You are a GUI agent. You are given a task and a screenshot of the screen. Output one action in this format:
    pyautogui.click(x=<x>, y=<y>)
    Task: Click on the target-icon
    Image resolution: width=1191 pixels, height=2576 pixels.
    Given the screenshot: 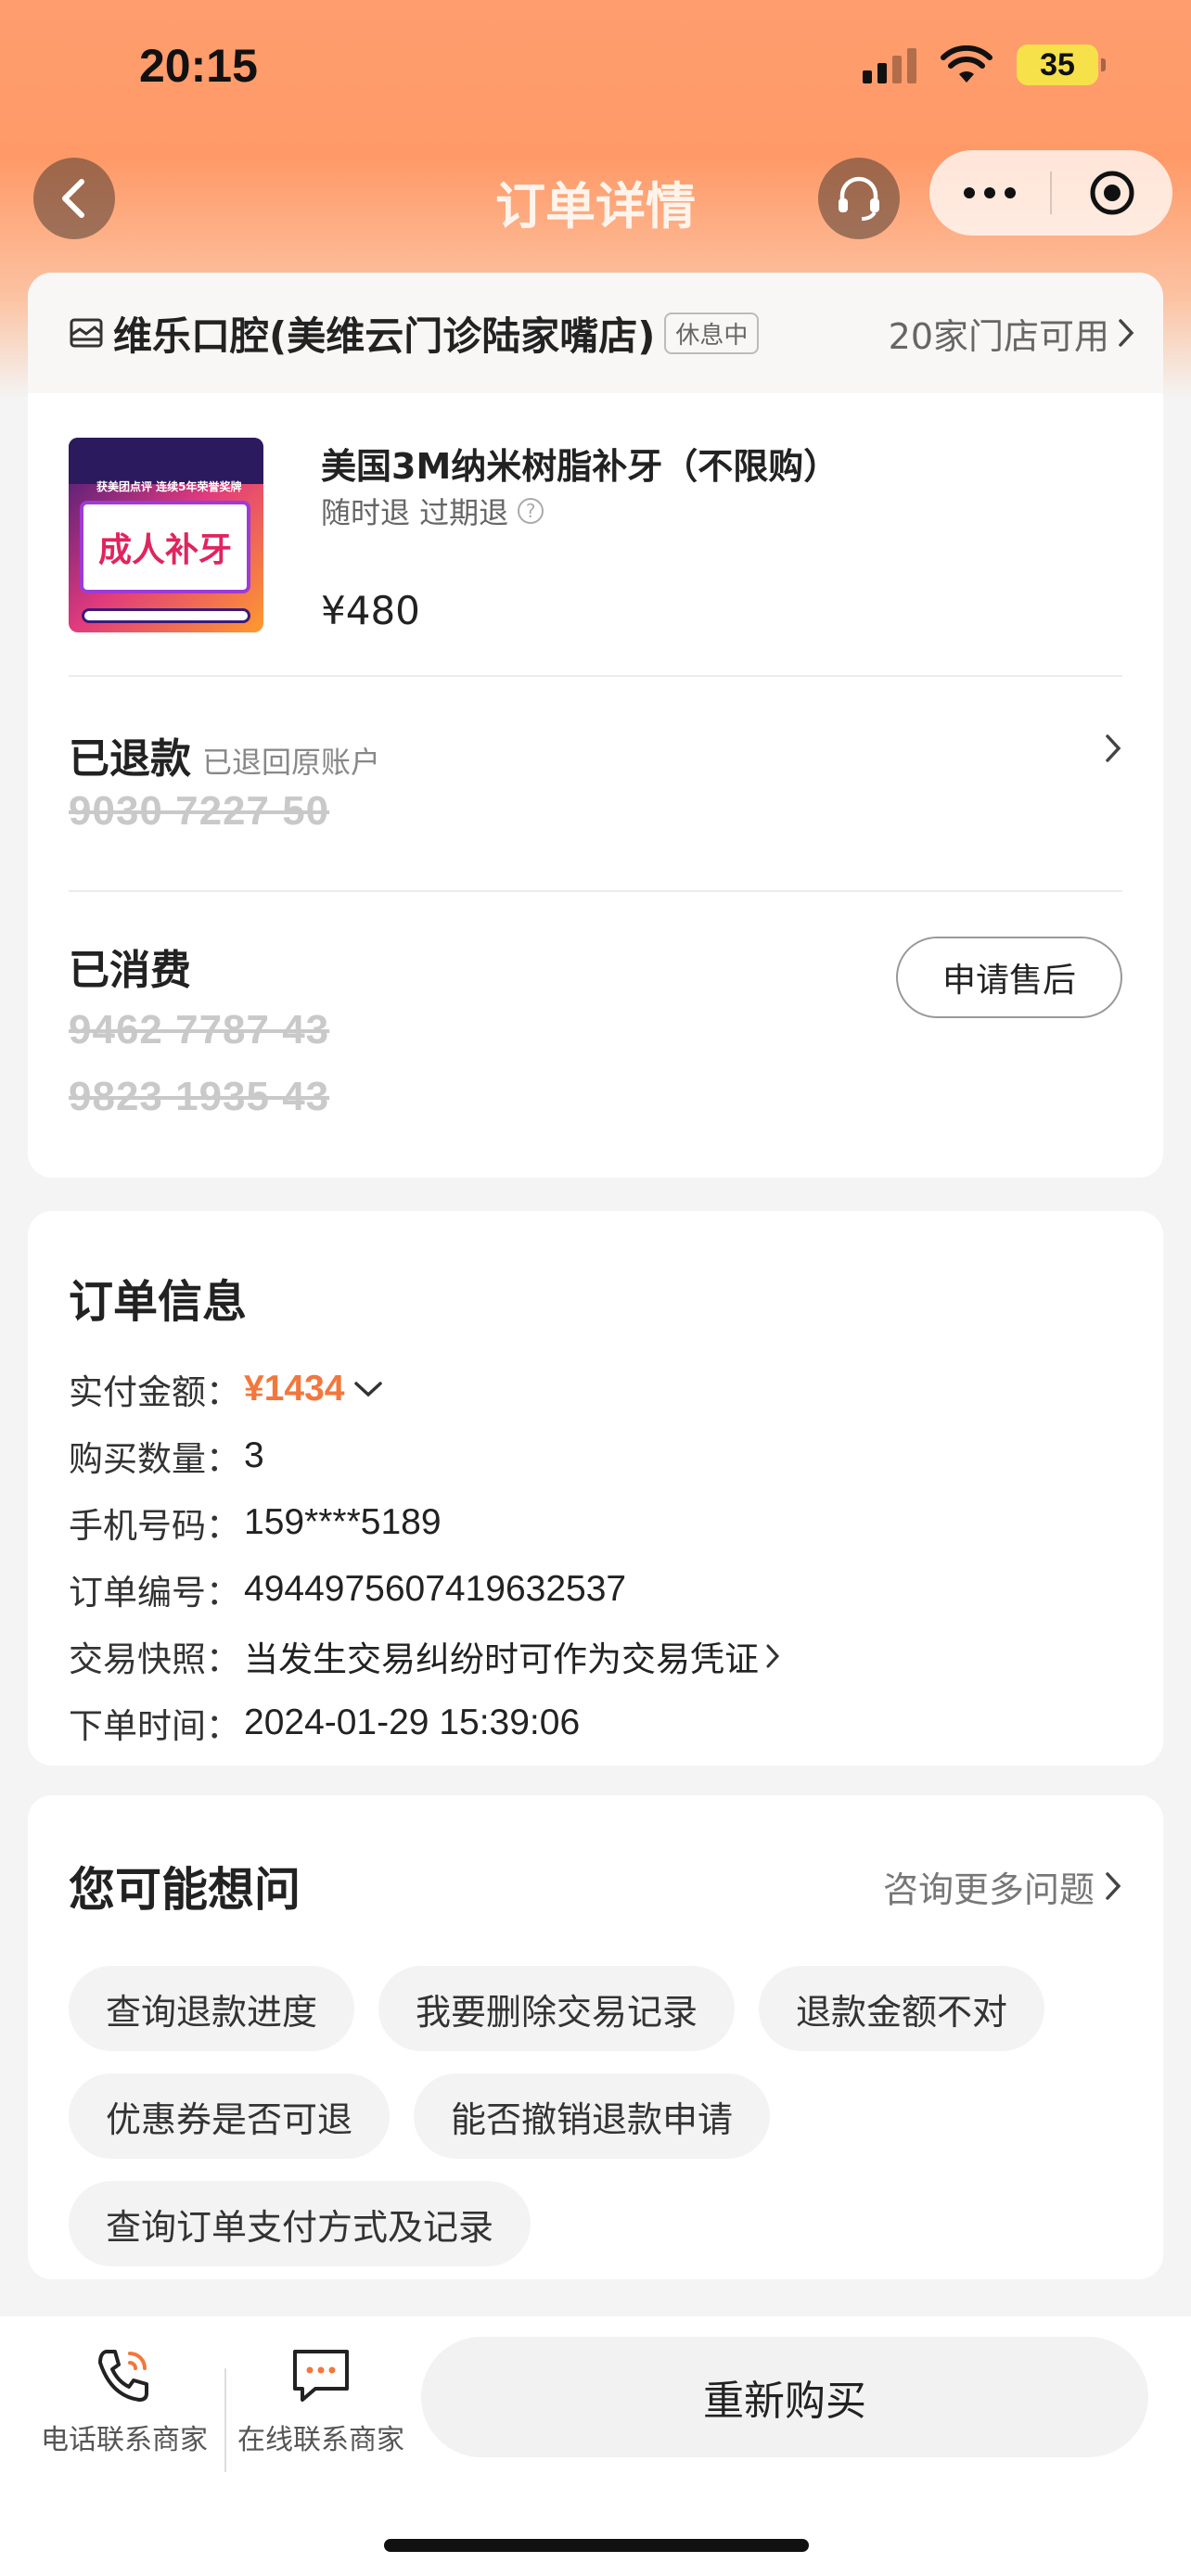 What is the action you would take?
    pyautogui.click(x=1112, y=193)
    